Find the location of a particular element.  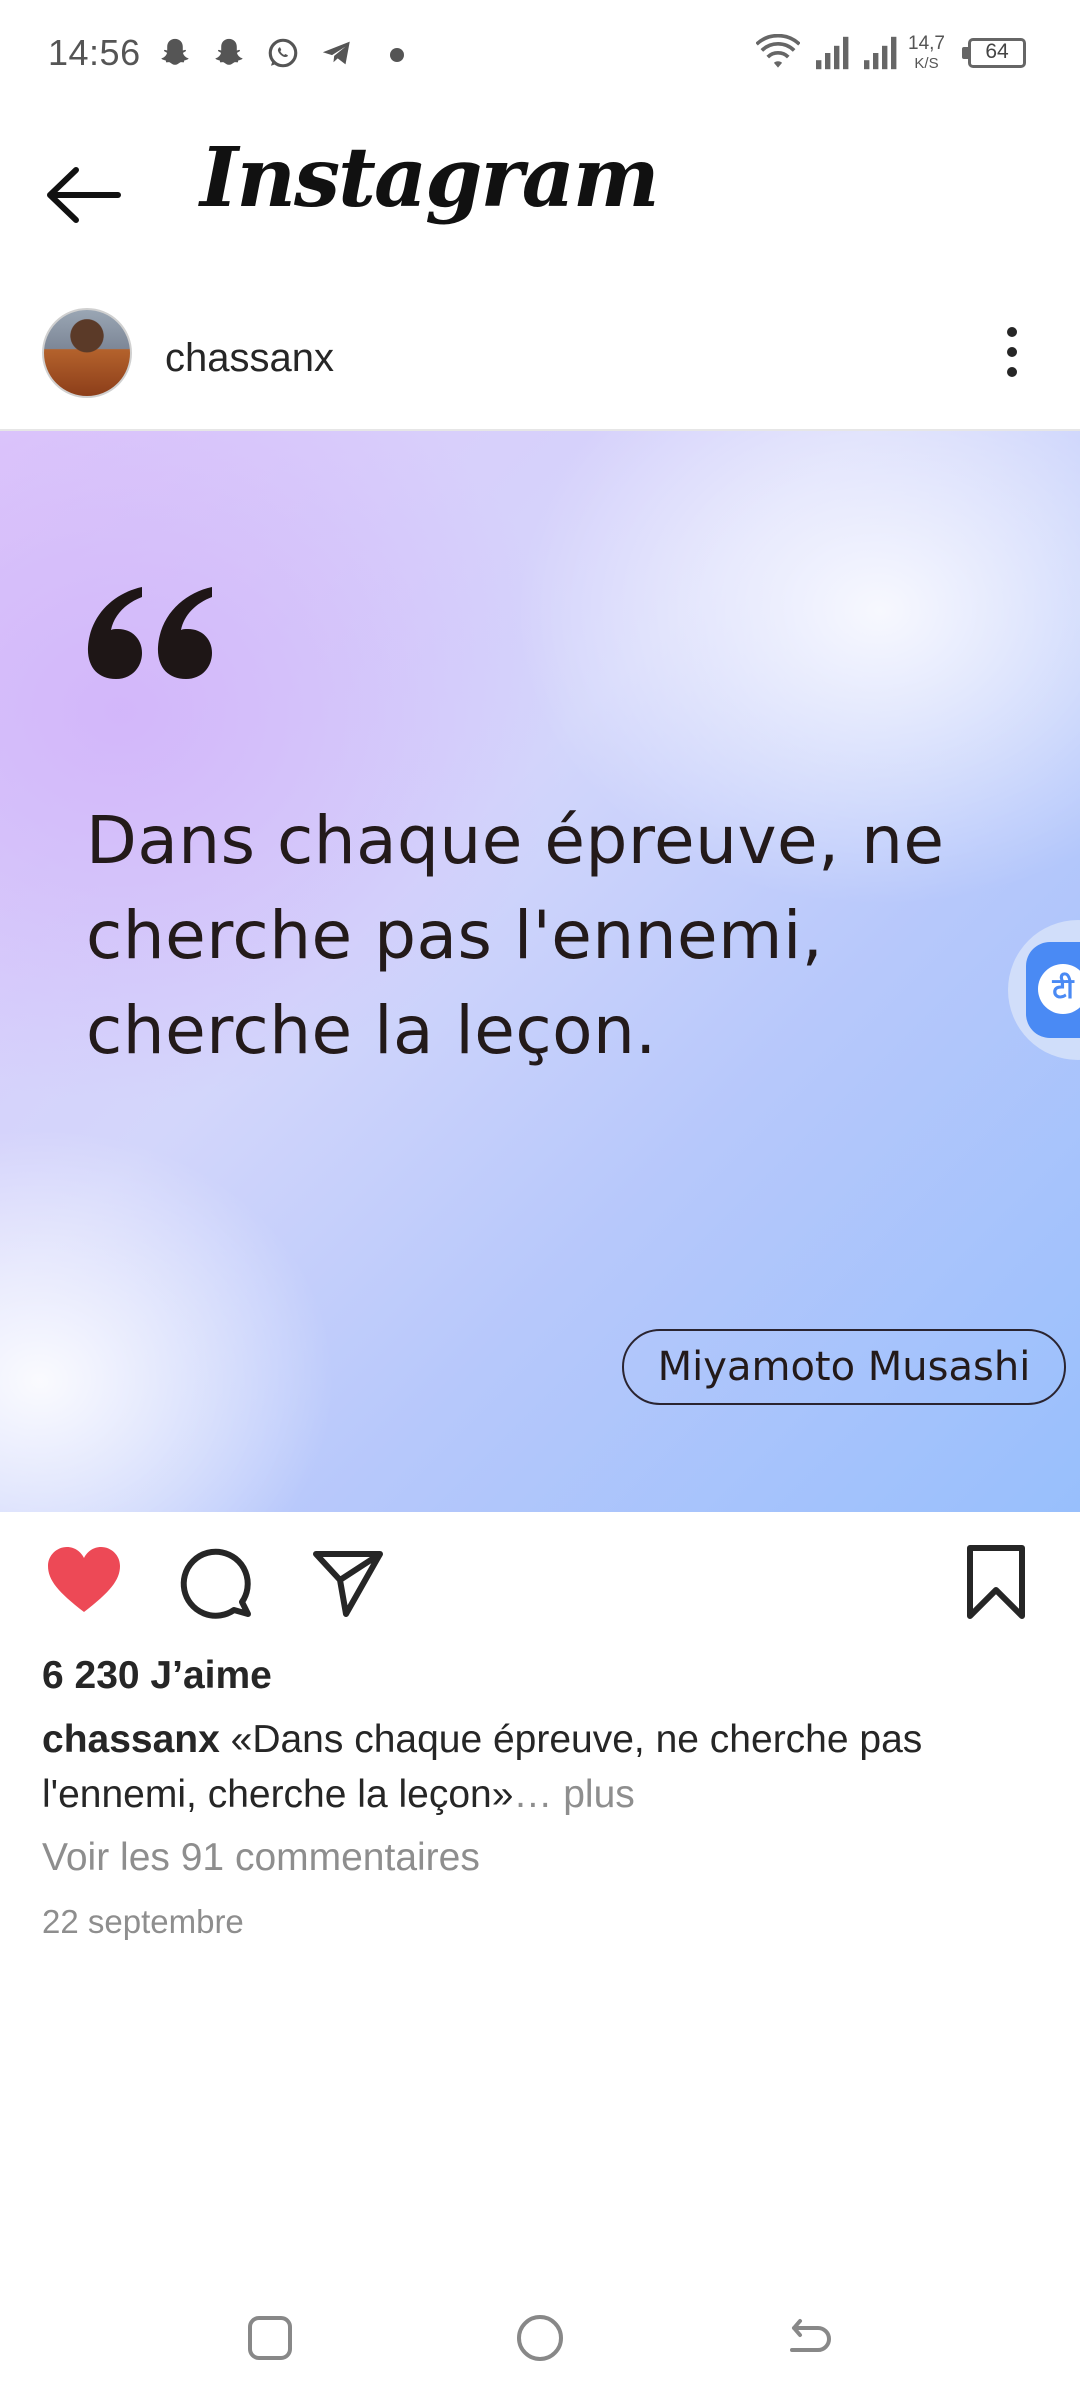

home-icon is located at coordinates (540, 2338).